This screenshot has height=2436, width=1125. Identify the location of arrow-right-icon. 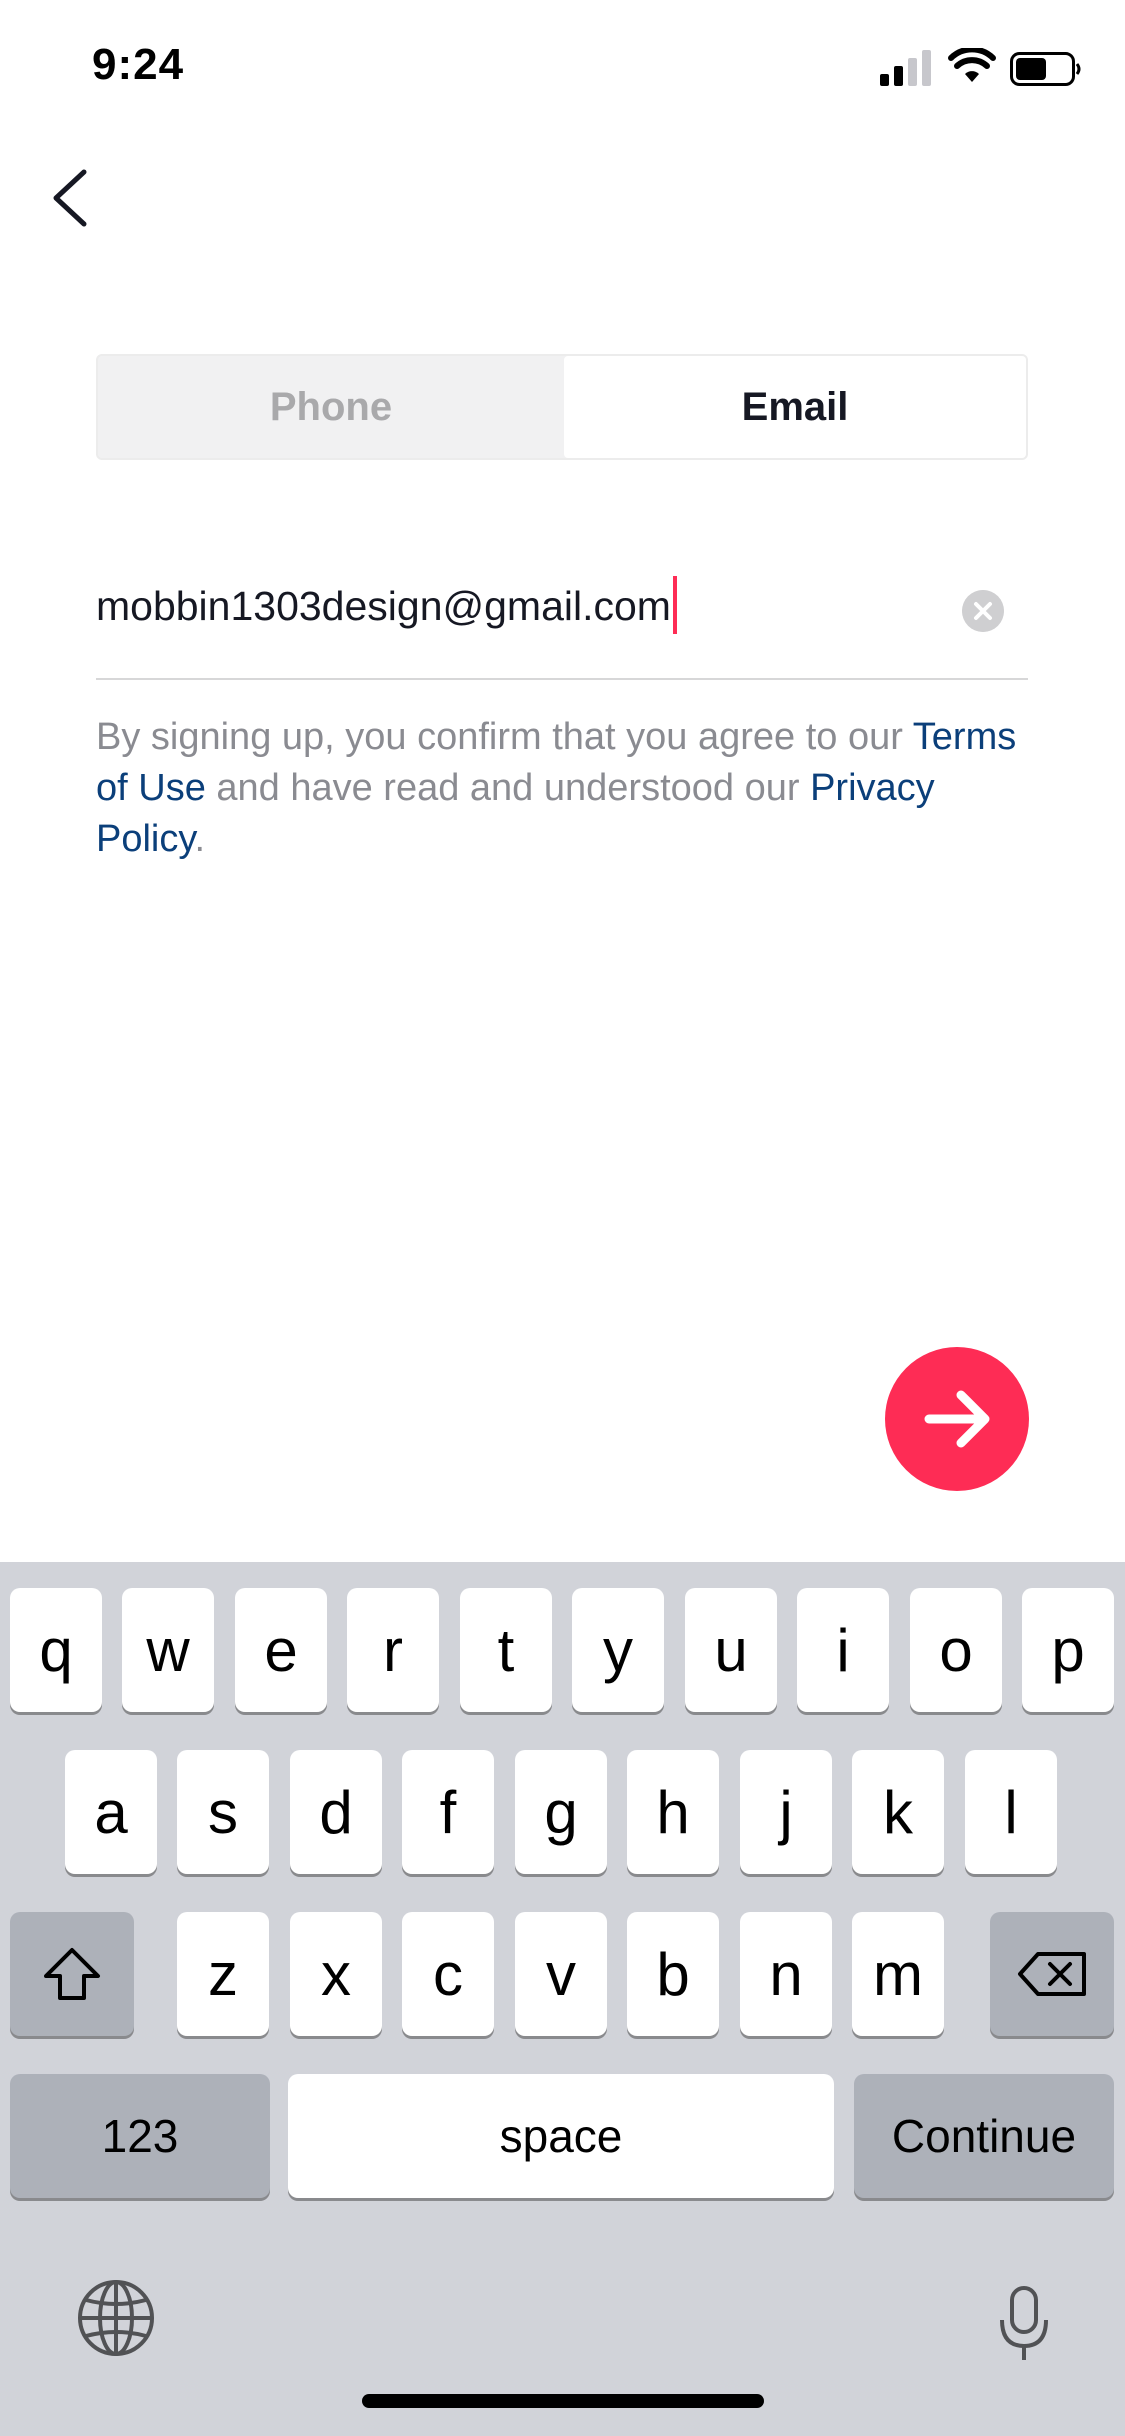
(957, 1419).